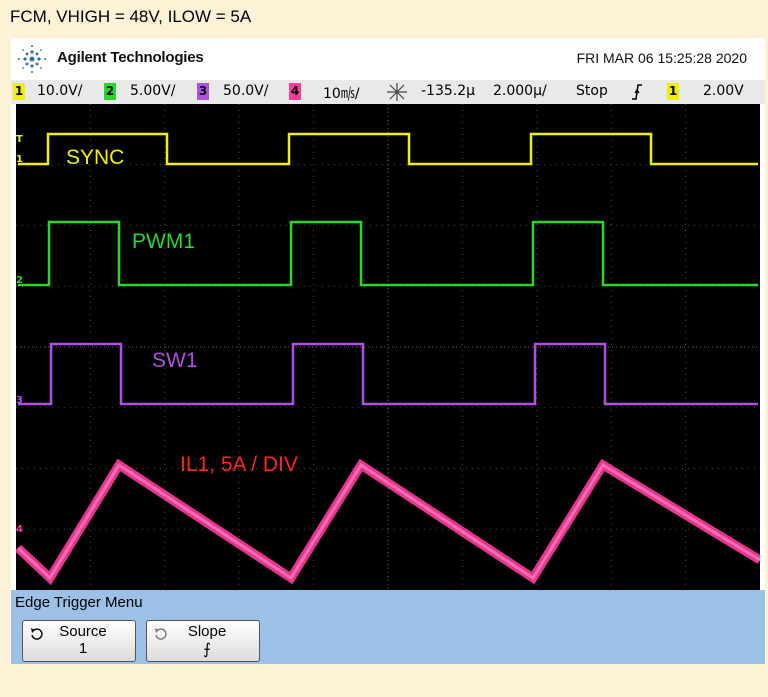  What do you see at coordinates (239, 464) in the screenshot?
I see `trace-label-il1: IL1, 5A / DIV` at bounding box center [239, 464].